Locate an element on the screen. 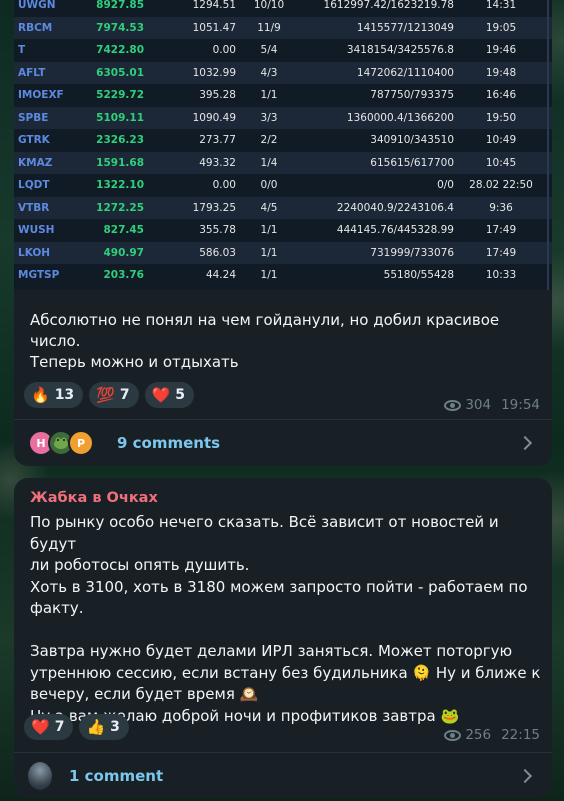 The image size is (564, 801). table-cell-pair: 1612997.42/1623219.78 is located at coordinates (388, 5).